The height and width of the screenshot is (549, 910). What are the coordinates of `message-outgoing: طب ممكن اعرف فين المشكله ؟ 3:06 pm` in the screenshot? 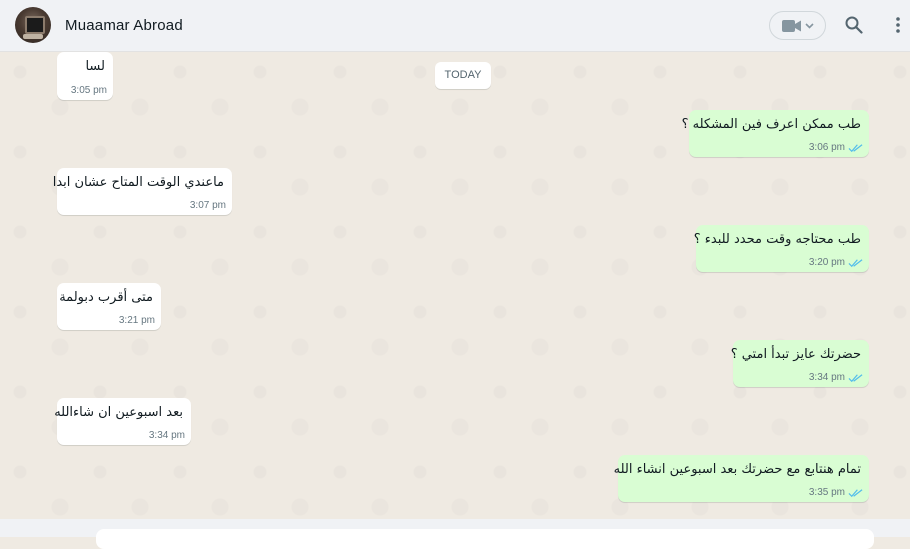 It's located at (775, 133).